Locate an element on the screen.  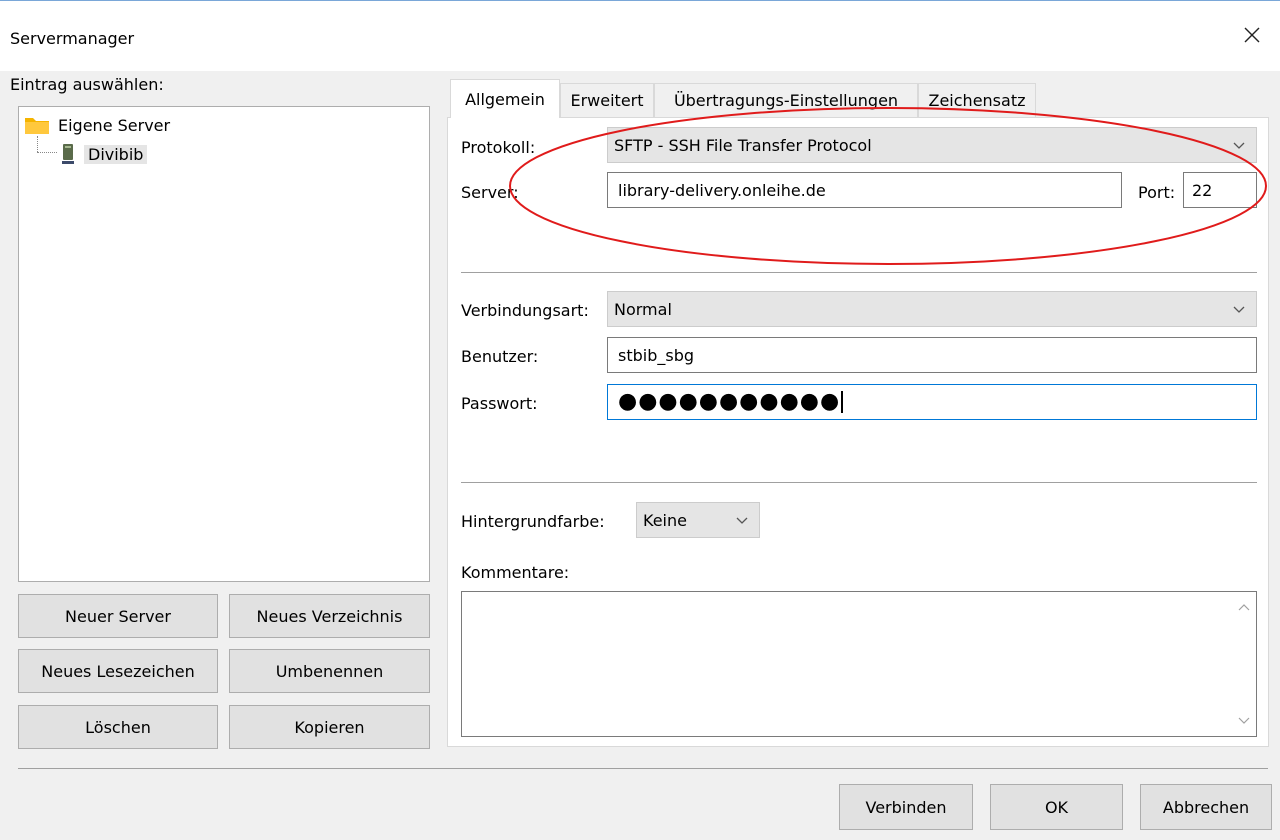
password-label: Passwort: is located at coordinates (499, 403).